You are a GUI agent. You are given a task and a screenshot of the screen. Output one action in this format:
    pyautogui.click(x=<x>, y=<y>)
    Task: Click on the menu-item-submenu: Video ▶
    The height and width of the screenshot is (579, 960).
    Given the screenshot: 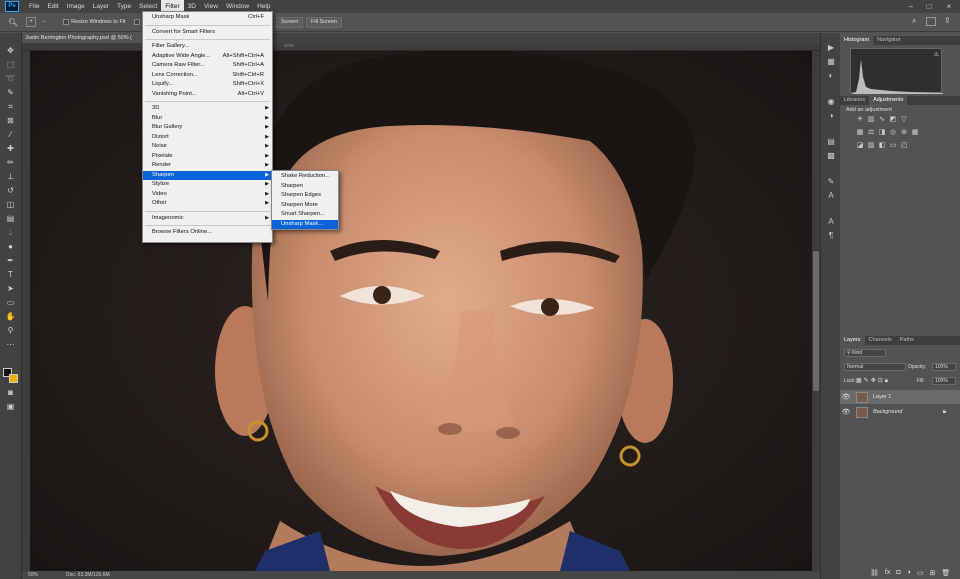 What is the action you would take?
    pyautogui.click(x=207, y=195)
    